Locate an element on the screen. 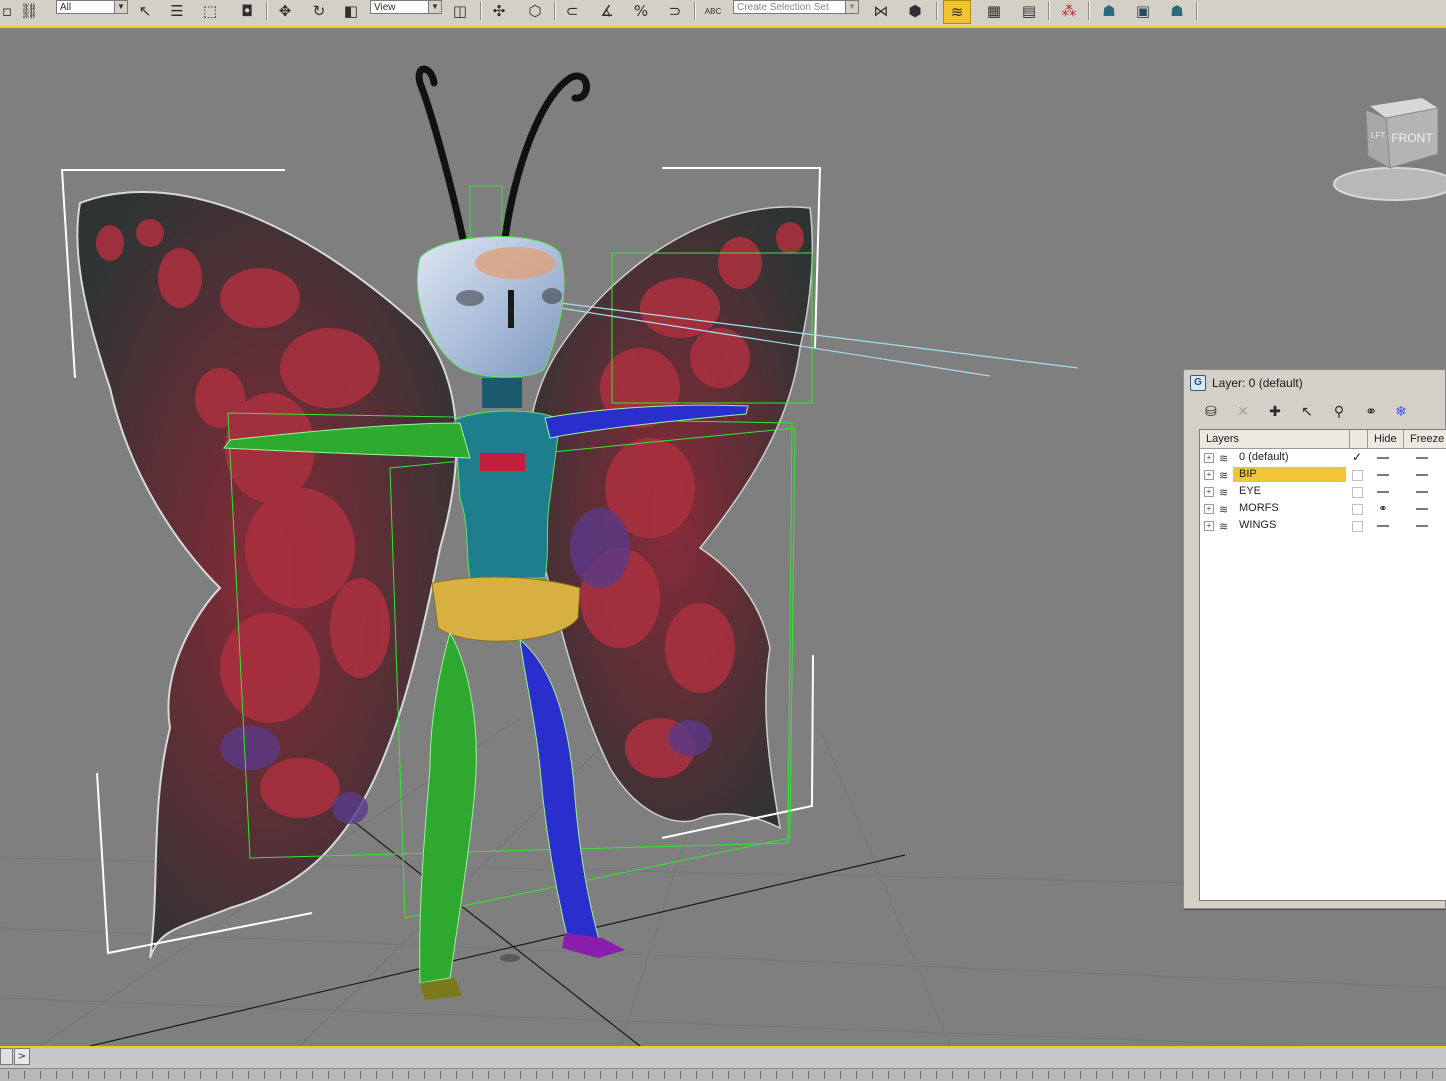 The width and height of the screenshot is (1446, 1081). render-setup-icon: ▣ is located at coordinates (1143, 11).